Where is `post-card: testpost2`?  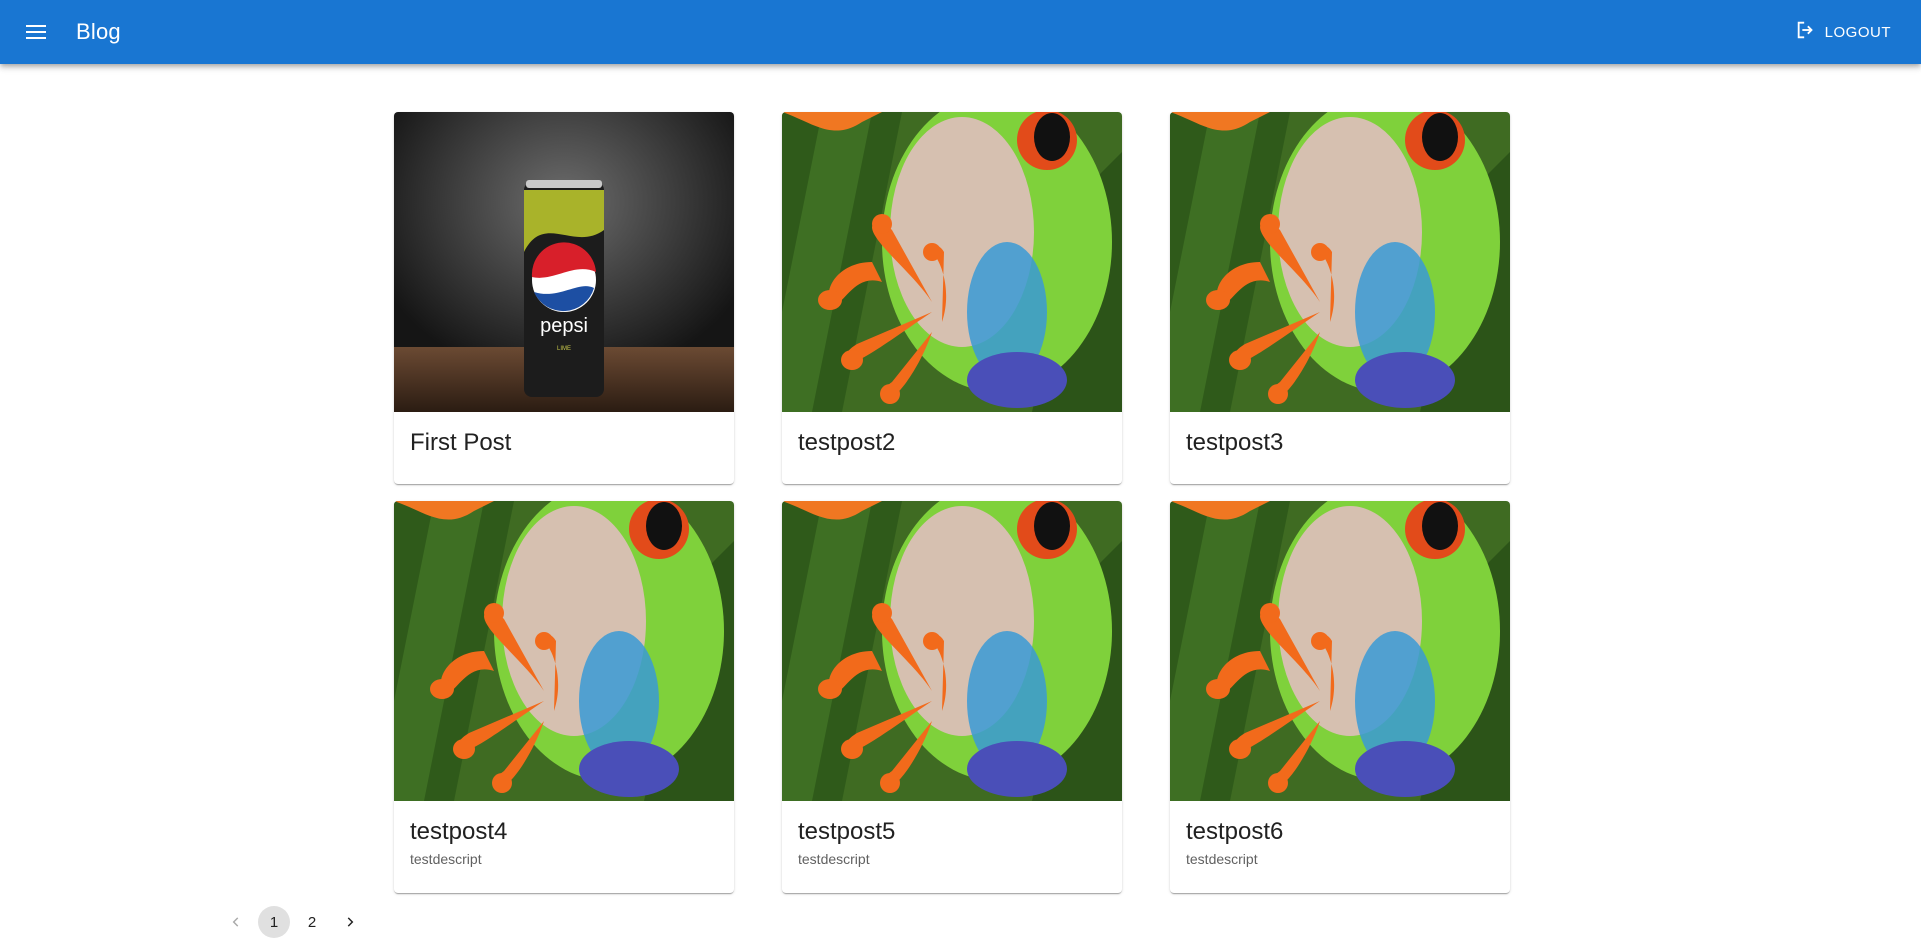
post-card: testpost2 is located at coordinates (952, 298).